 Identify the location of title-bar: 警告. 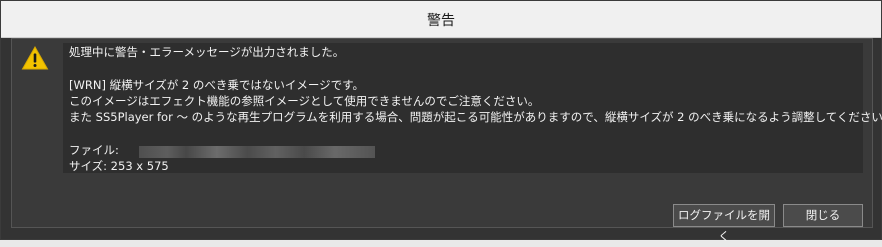
(441, 19).